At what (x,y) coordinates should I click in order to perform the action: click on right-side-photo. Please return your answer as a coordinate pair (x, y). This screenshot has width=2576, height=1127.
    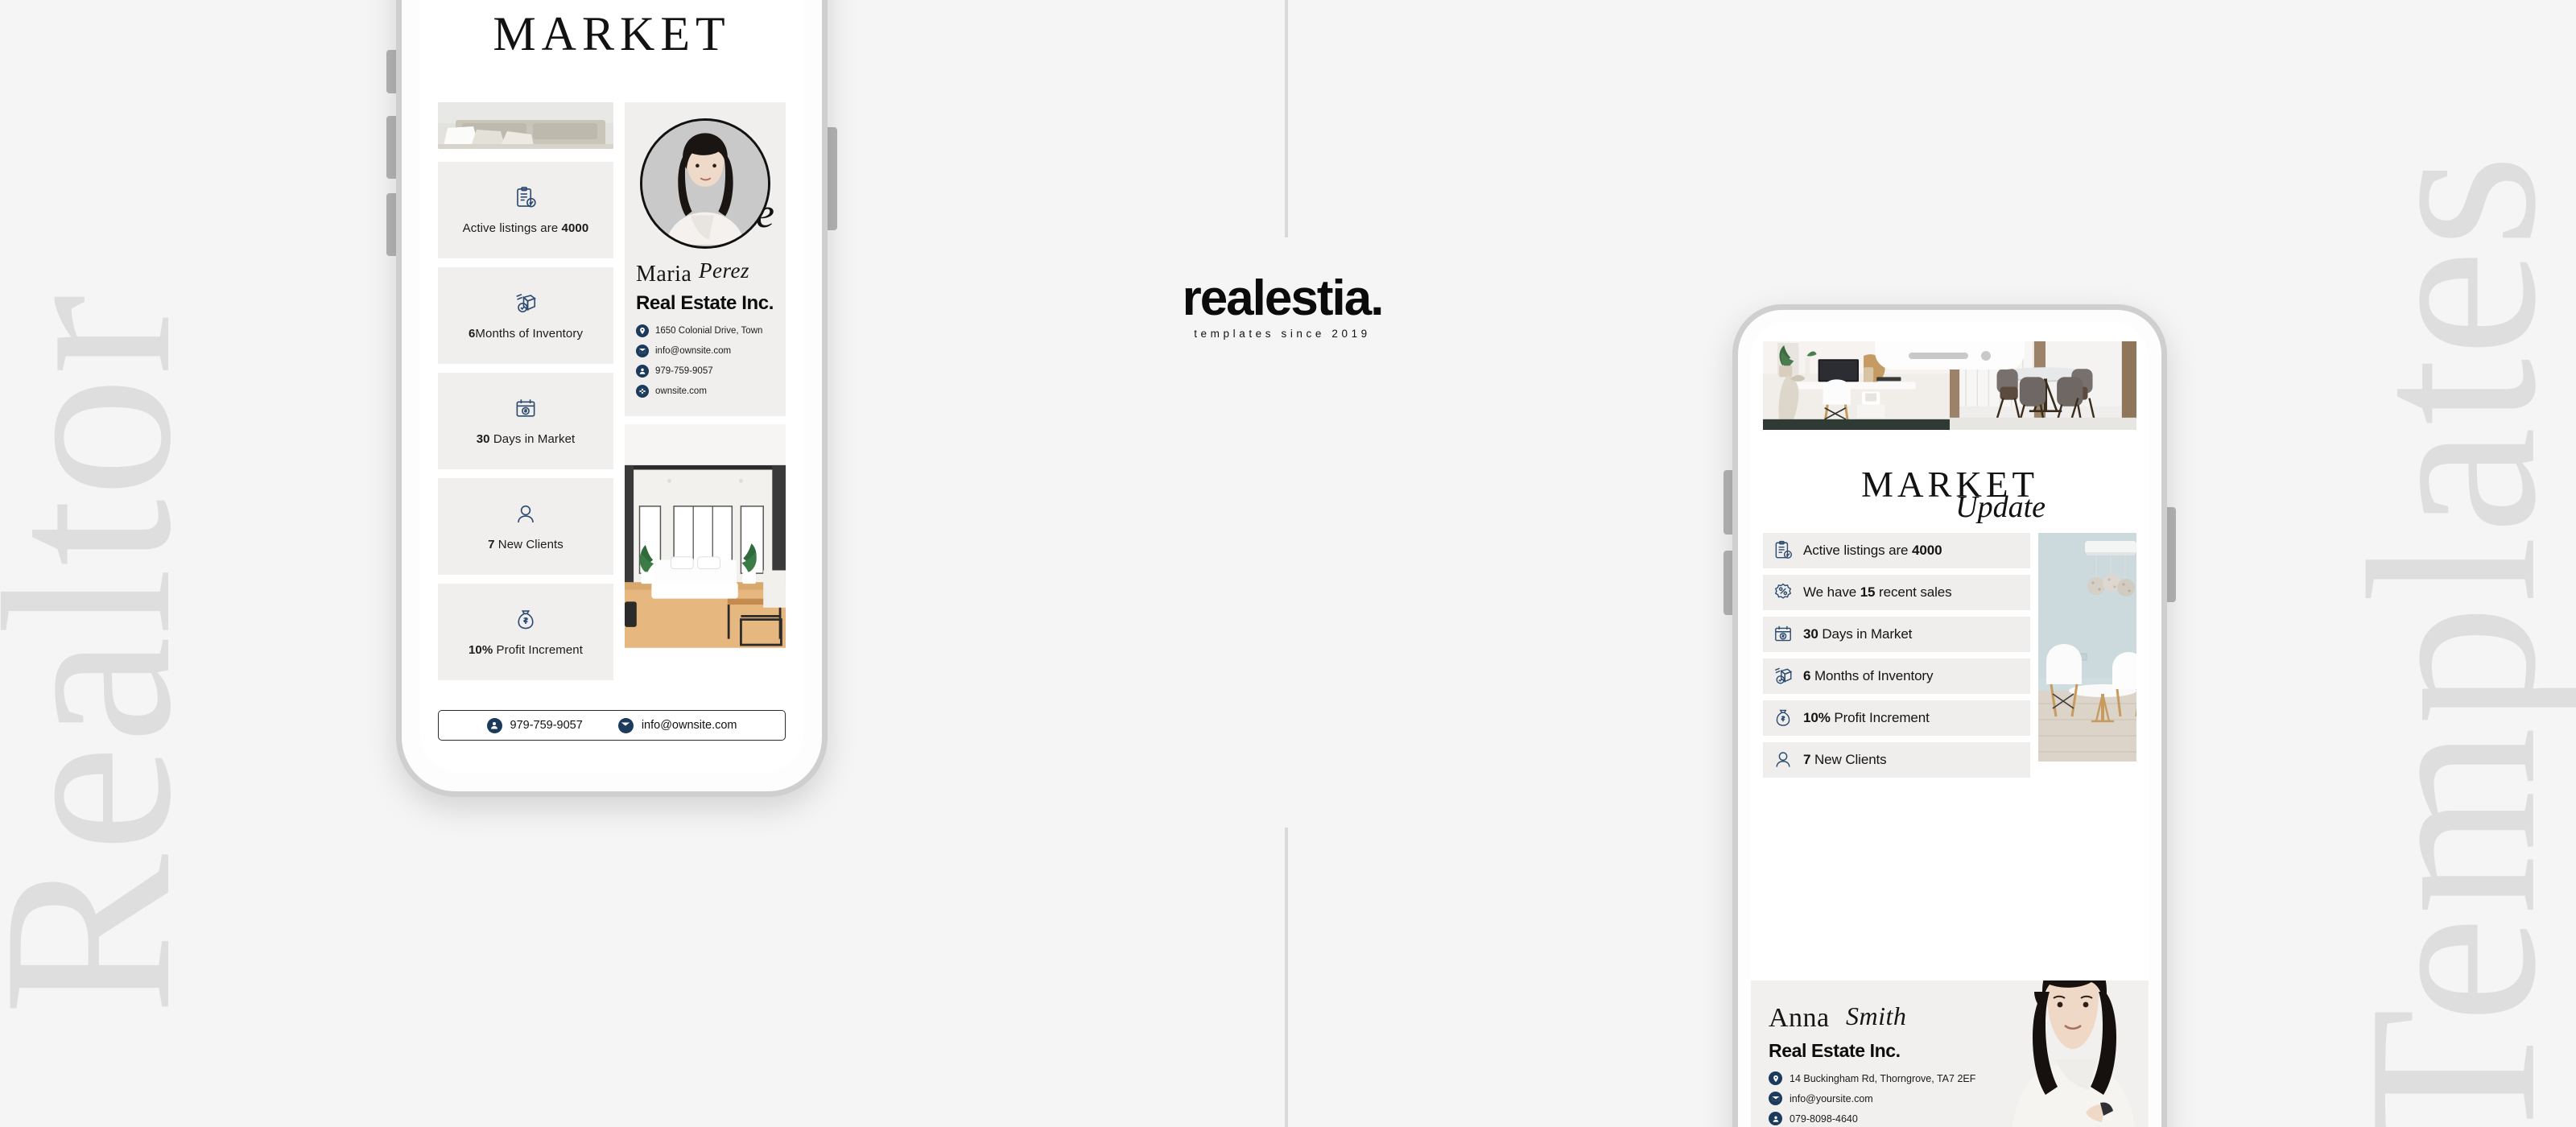
    Looking at the image, I should click on (2087, 647).